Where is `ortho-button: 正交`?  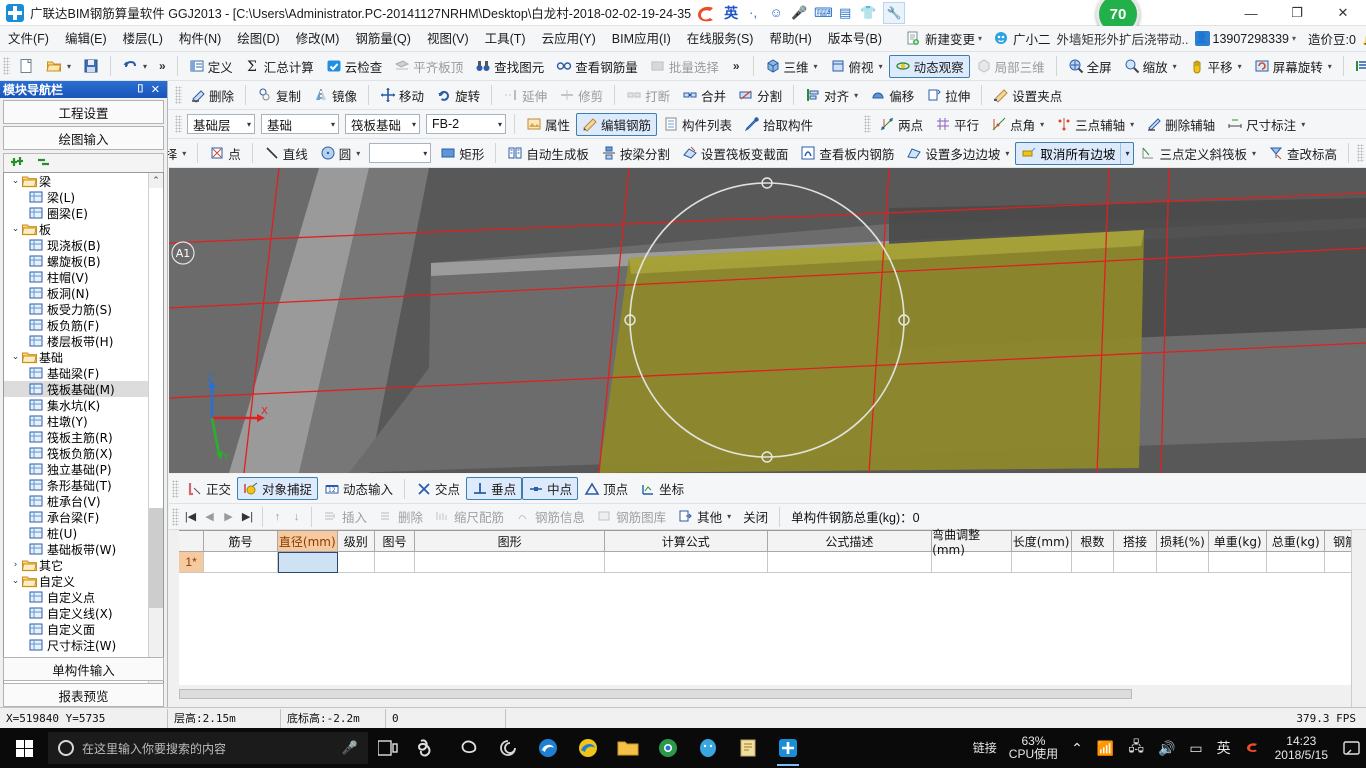
ortho-button: 正交 is located at coordinates (209, 488).